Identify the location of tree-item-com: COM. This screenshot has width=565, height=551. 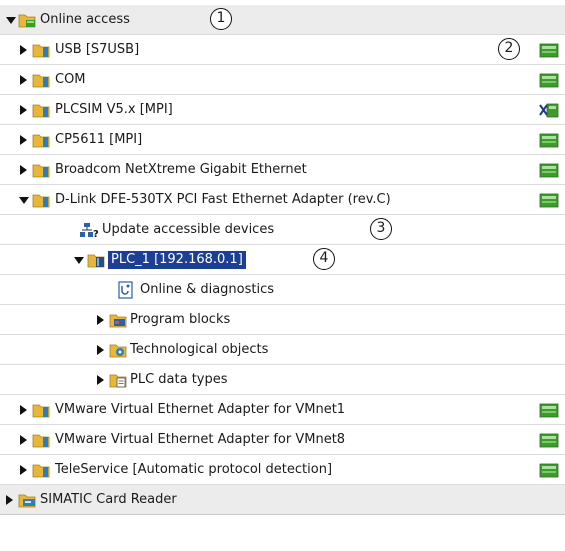
(282, 80).